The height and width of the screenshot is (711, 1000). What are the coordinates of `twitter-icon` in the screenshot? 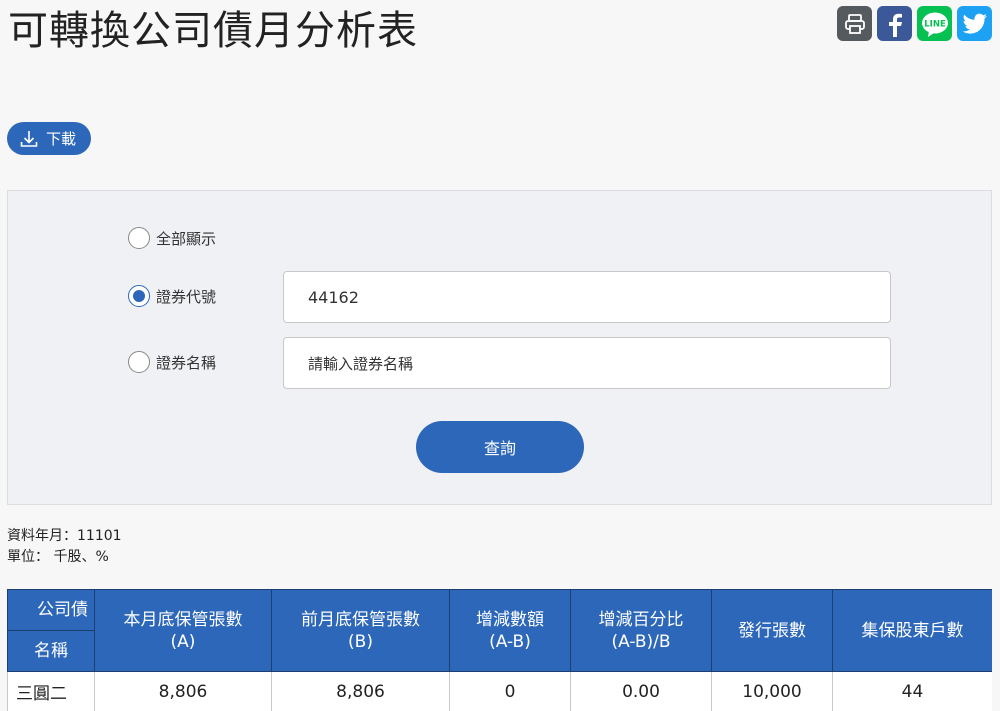 It's located at (974, 23).